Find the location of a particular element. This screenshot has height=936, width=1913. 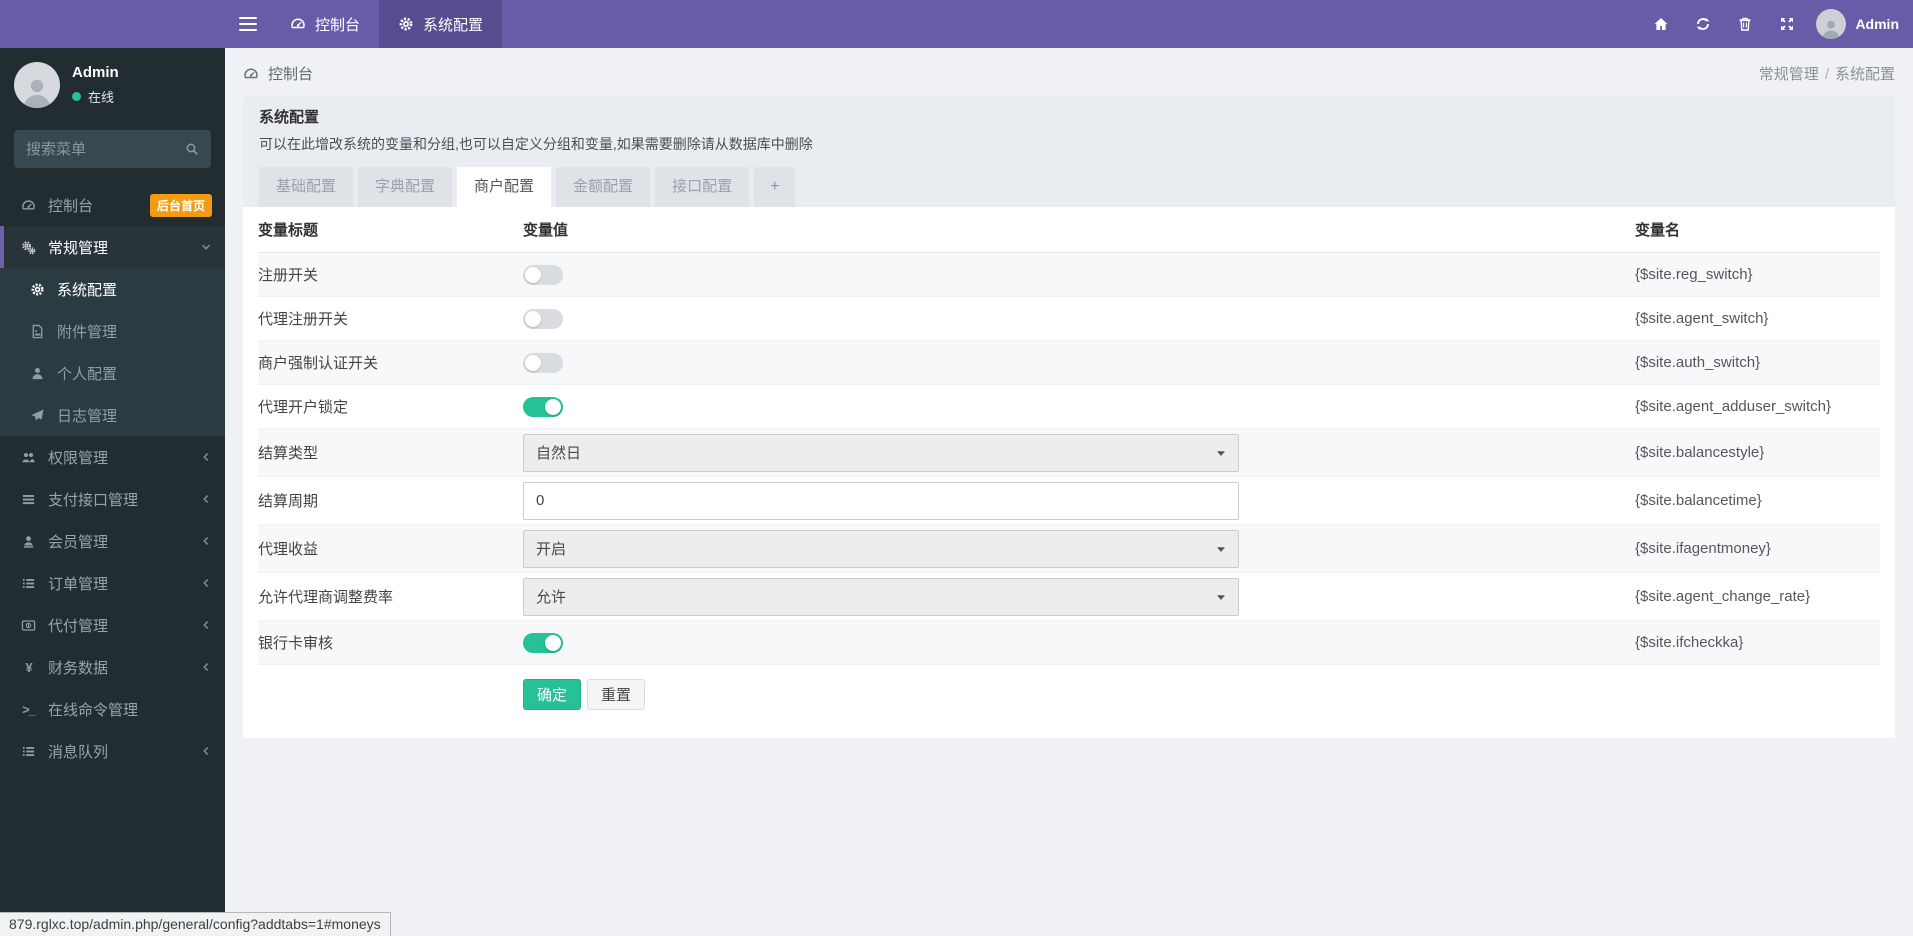

breadcrumb-item: 系统配置 is located at coordinates (1865, 74).